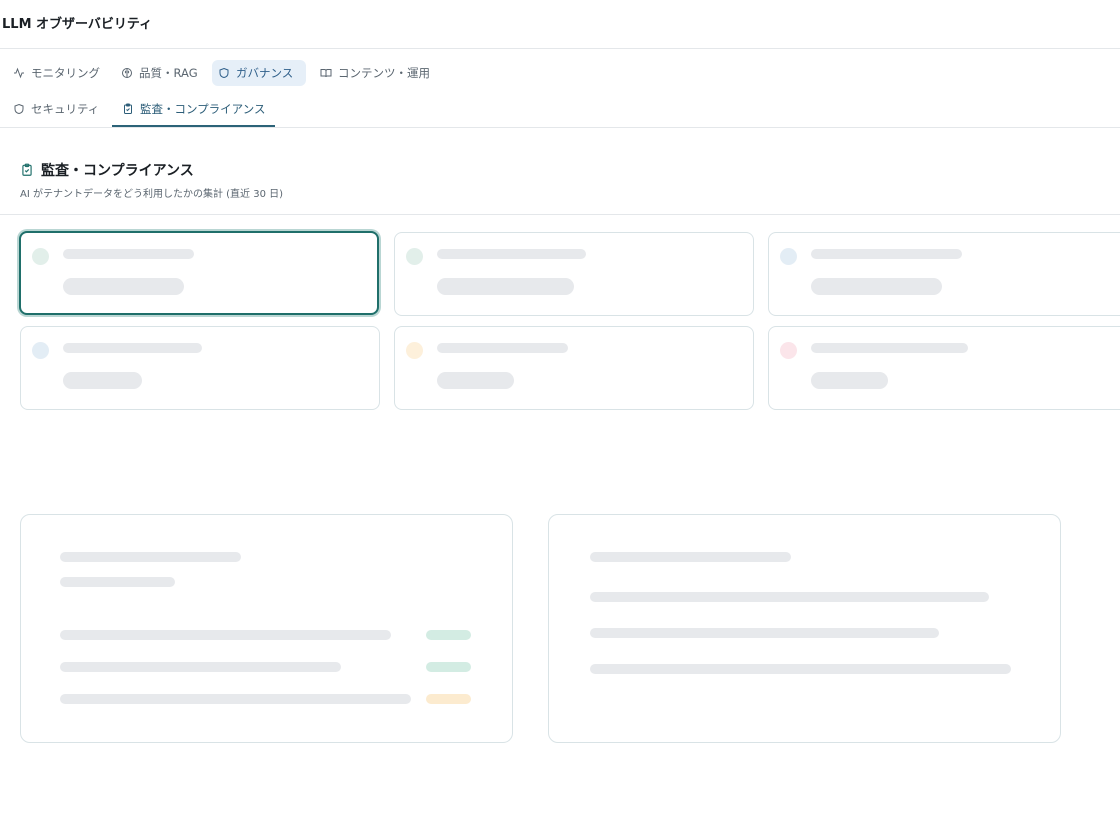 This screenshot has height=840, width=1120. Describe the element at coordinates (203, 109) in the screenshot. I see `subtab-label: 監査・コンプライアンス` at that location.